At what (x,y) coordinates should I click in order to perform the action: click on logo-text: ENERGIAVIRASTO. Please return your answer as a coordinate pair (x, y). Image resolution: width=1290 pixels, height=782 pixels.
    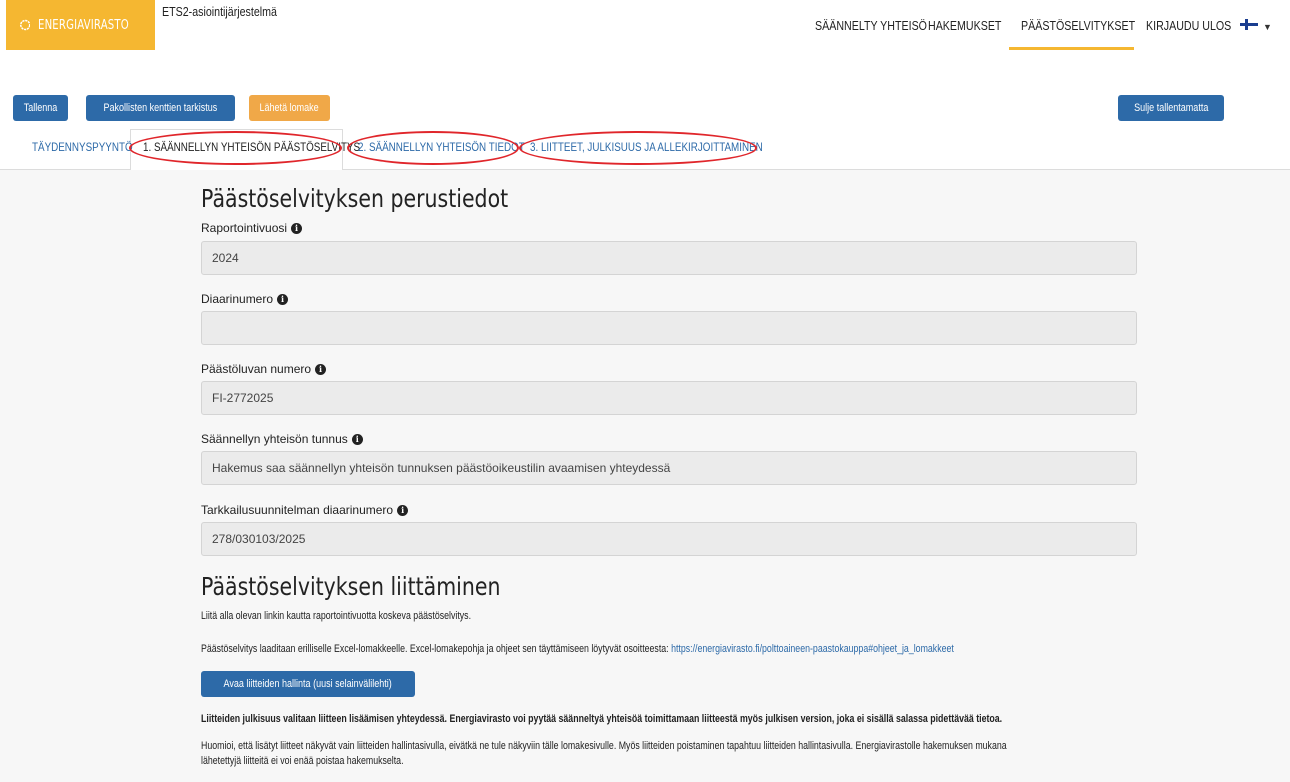
    Looking at the image, I should click on (84, 25).